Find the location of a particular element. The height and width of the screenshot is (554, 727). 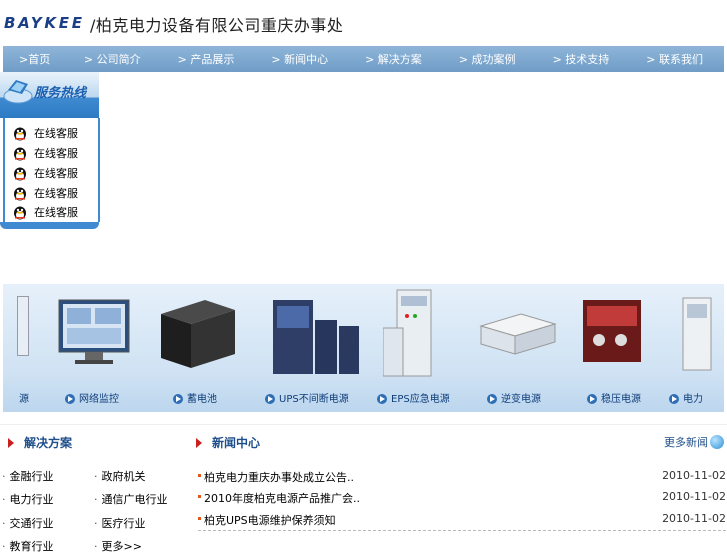

inverter-image is located at coordinates (517, 334).